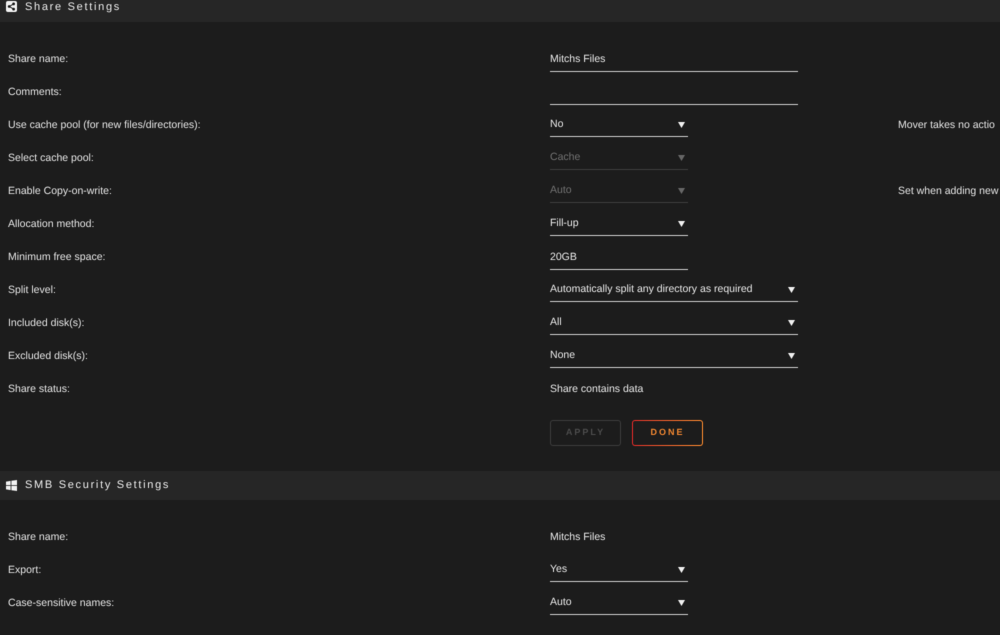  I want to click on select-dropdown: Fill-up, so click(619, 225).